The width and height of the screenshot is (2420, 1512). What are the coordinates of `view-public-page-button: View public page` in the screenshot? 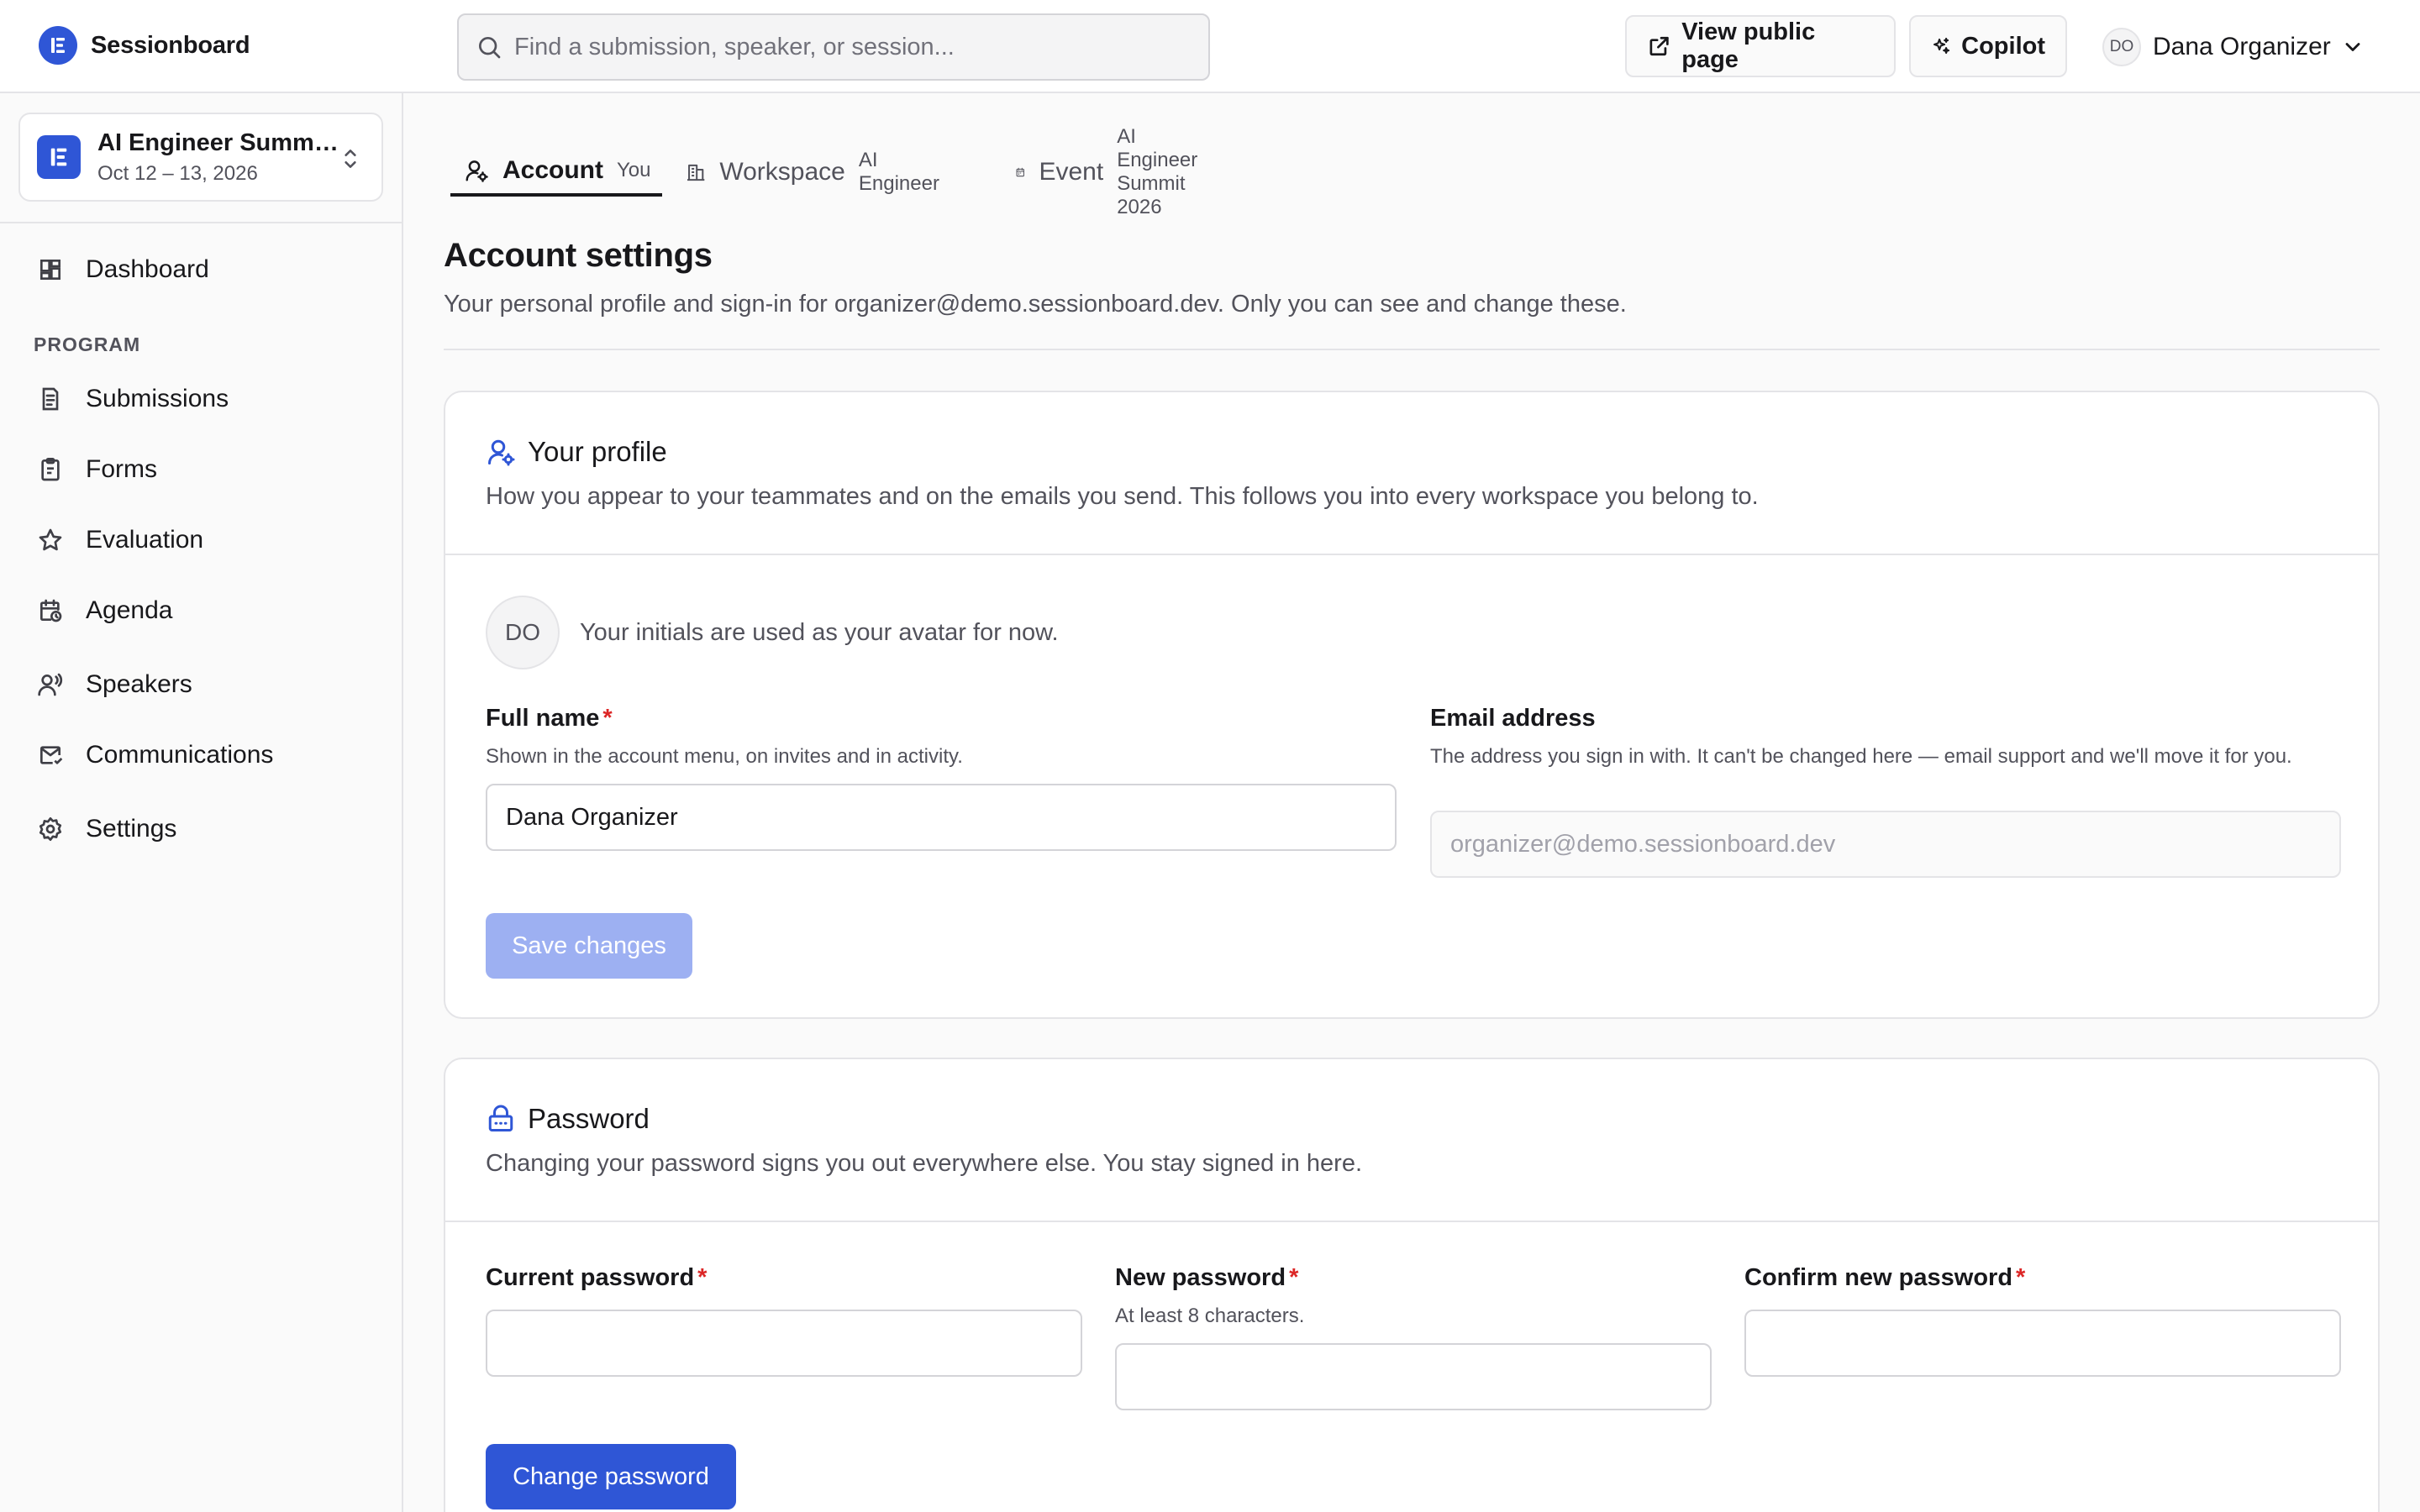 It's located at (1760, 46).